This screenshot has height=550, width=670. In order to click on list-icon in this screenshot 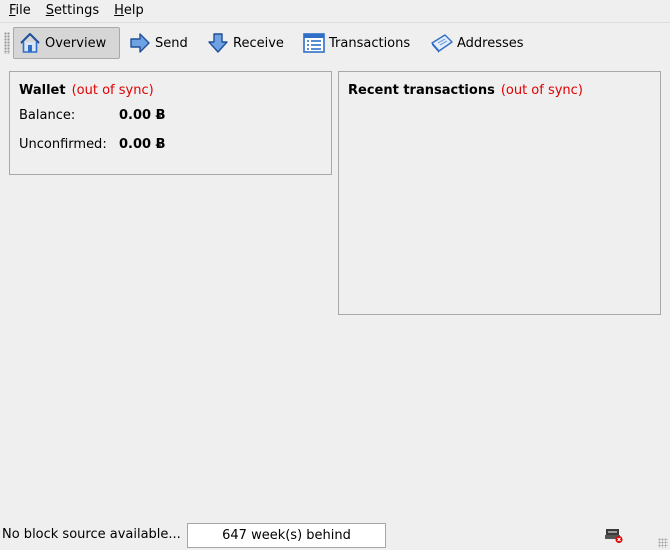, I will do `click(314, 43)`.